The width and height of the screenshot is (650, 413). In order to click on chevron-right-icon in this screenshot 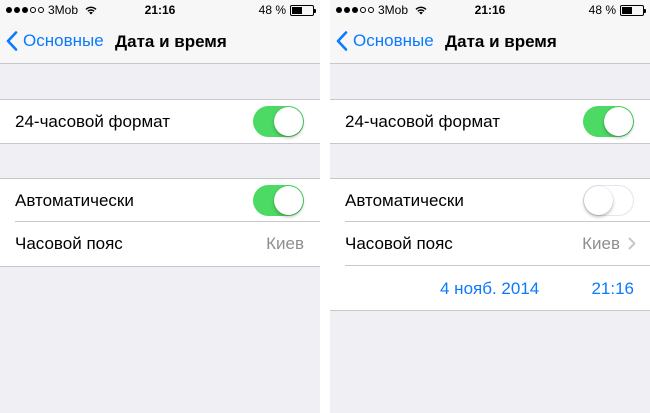, I will do `click(632, 243)`.